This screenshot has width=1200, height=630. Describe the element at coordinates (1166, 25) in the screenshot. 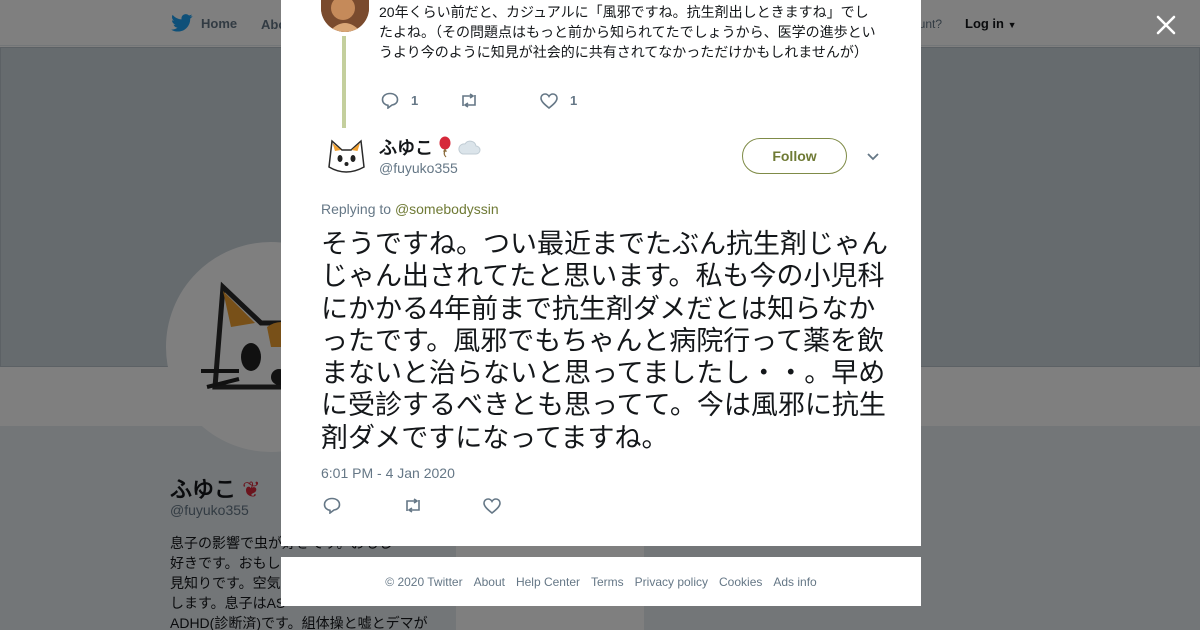

I see `close-icon` at that location.